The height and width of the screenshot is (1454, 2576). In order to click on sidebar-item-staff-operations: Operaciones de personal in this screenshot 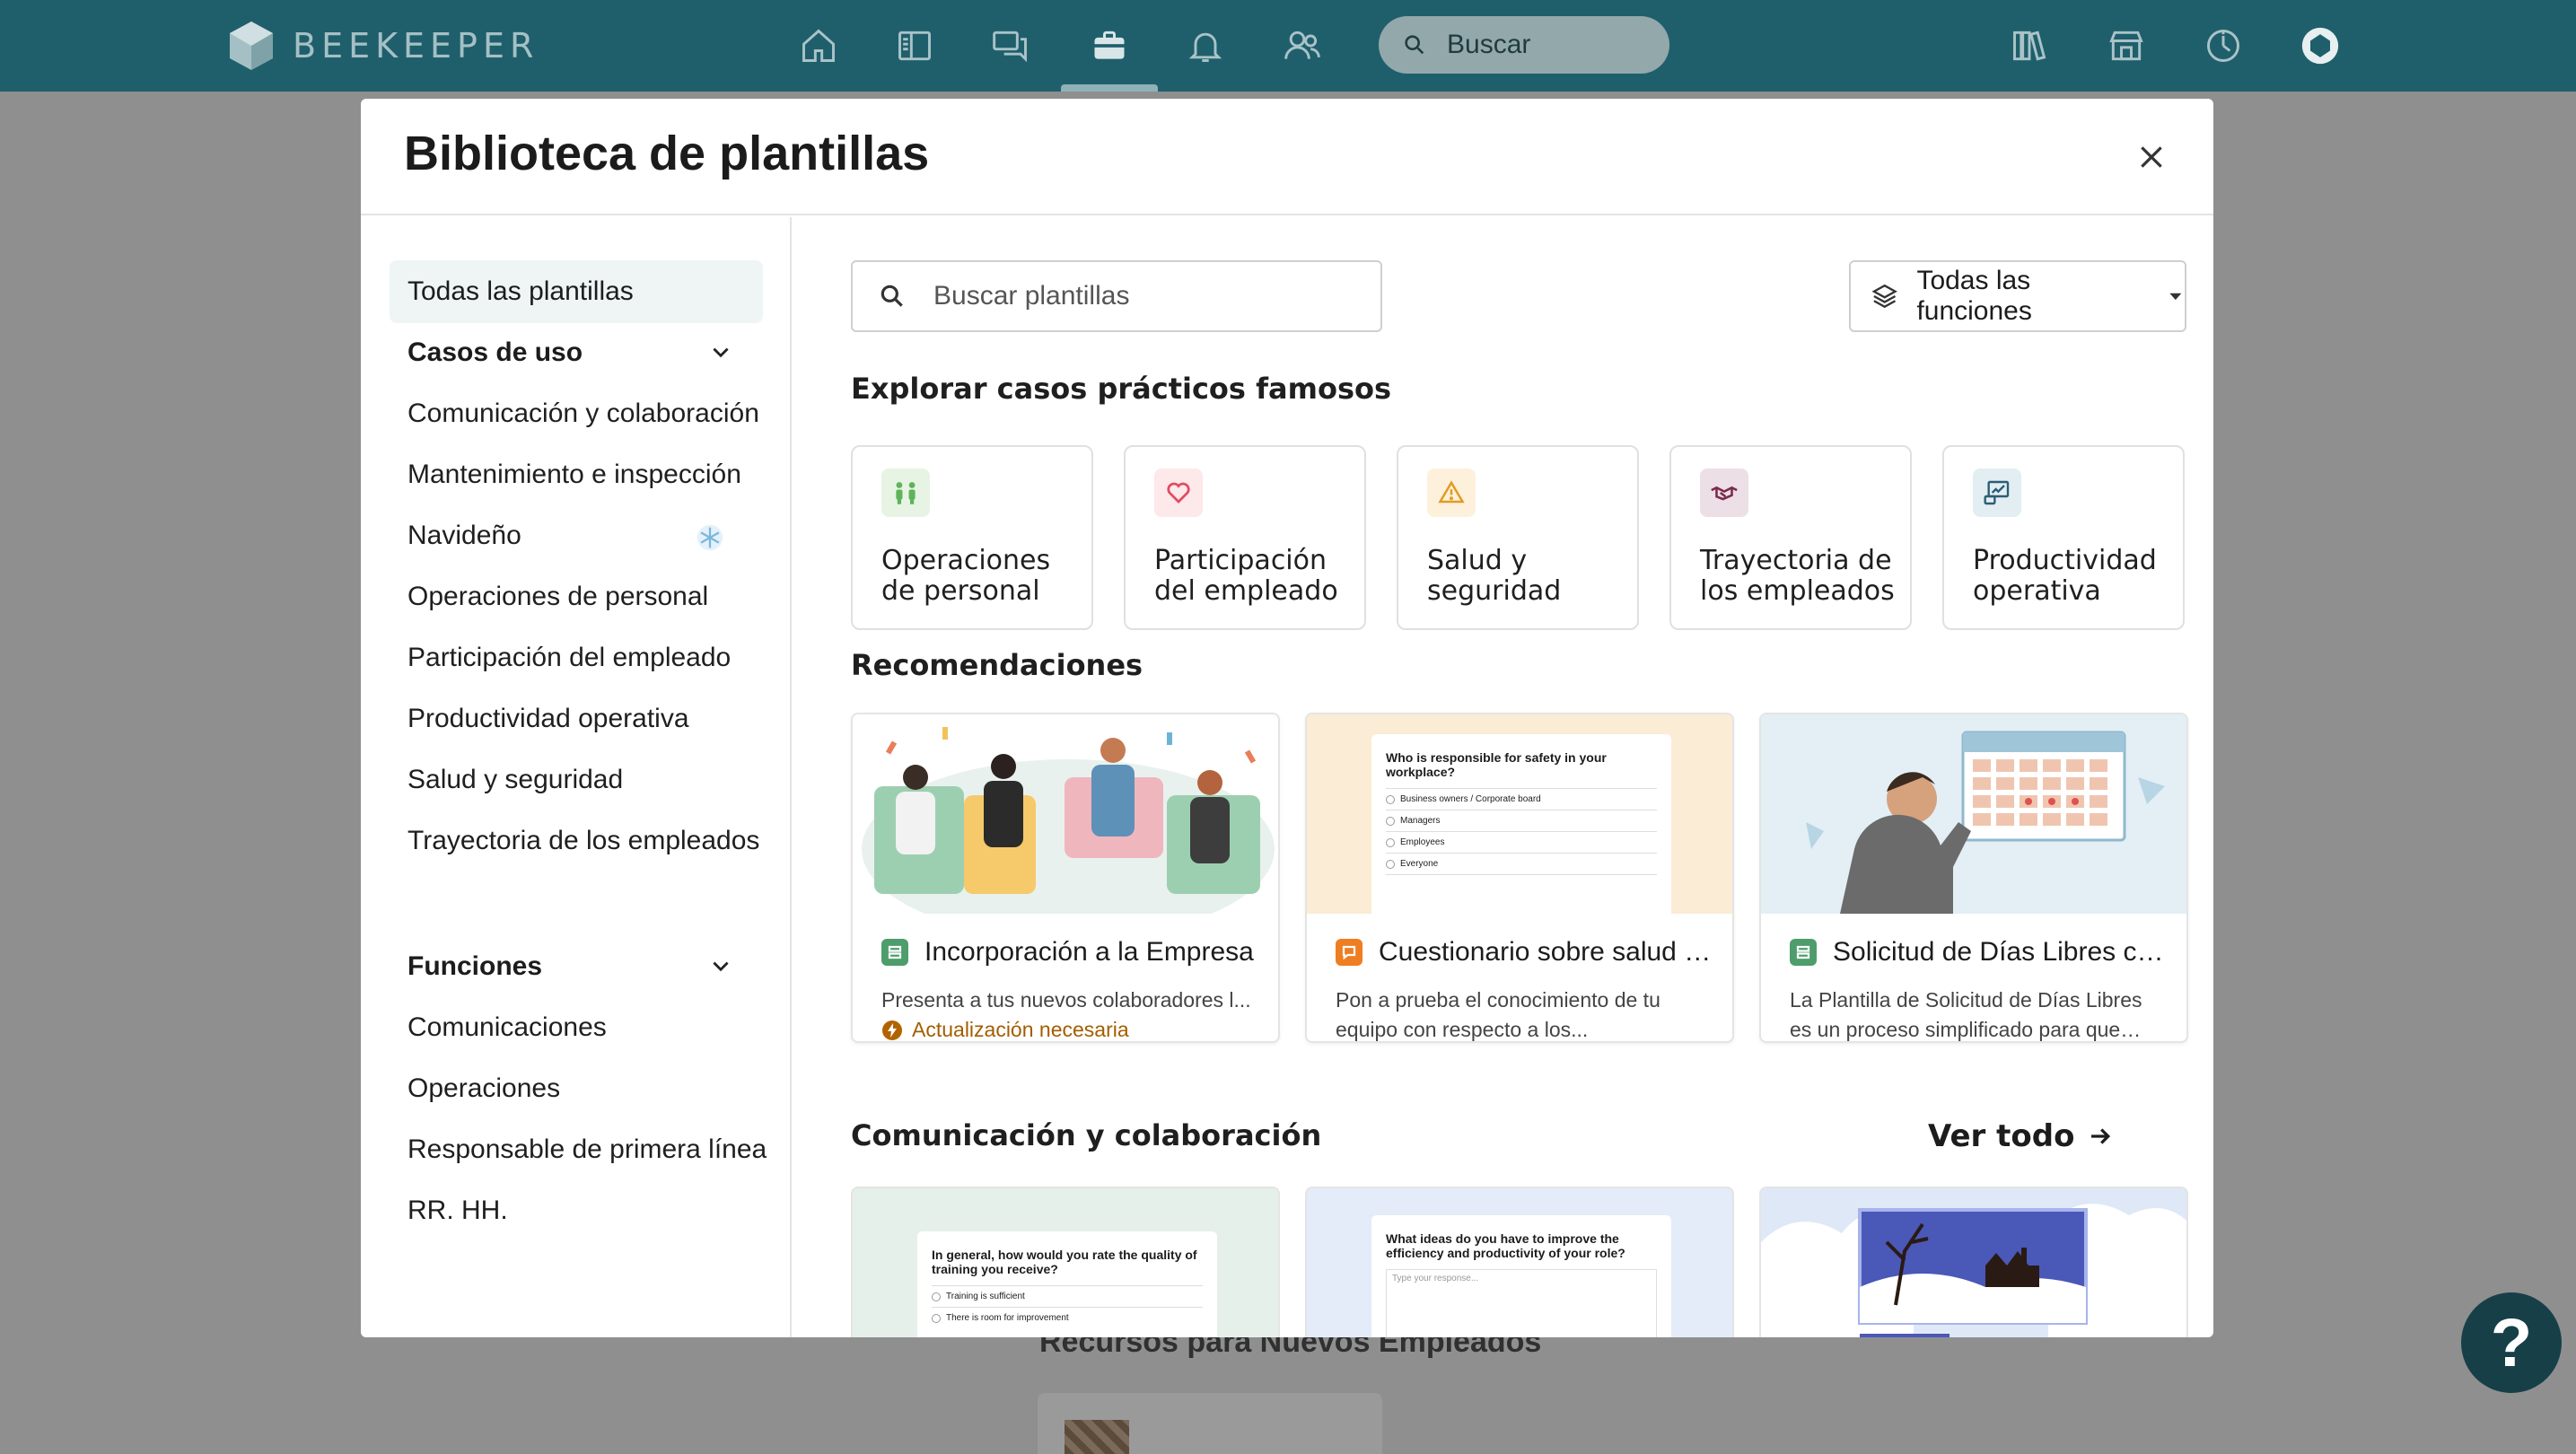, I will do `click(557, 597)`.